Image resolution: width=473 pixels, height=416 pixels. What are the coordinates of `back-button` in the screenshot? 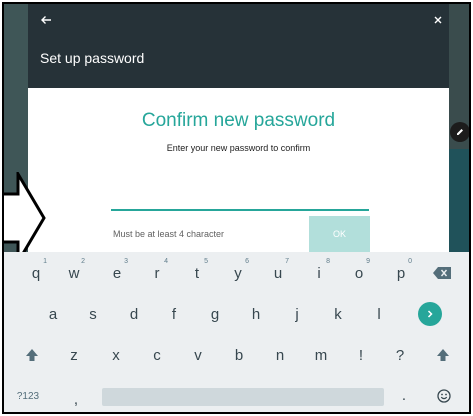 It's located at (46, 20).